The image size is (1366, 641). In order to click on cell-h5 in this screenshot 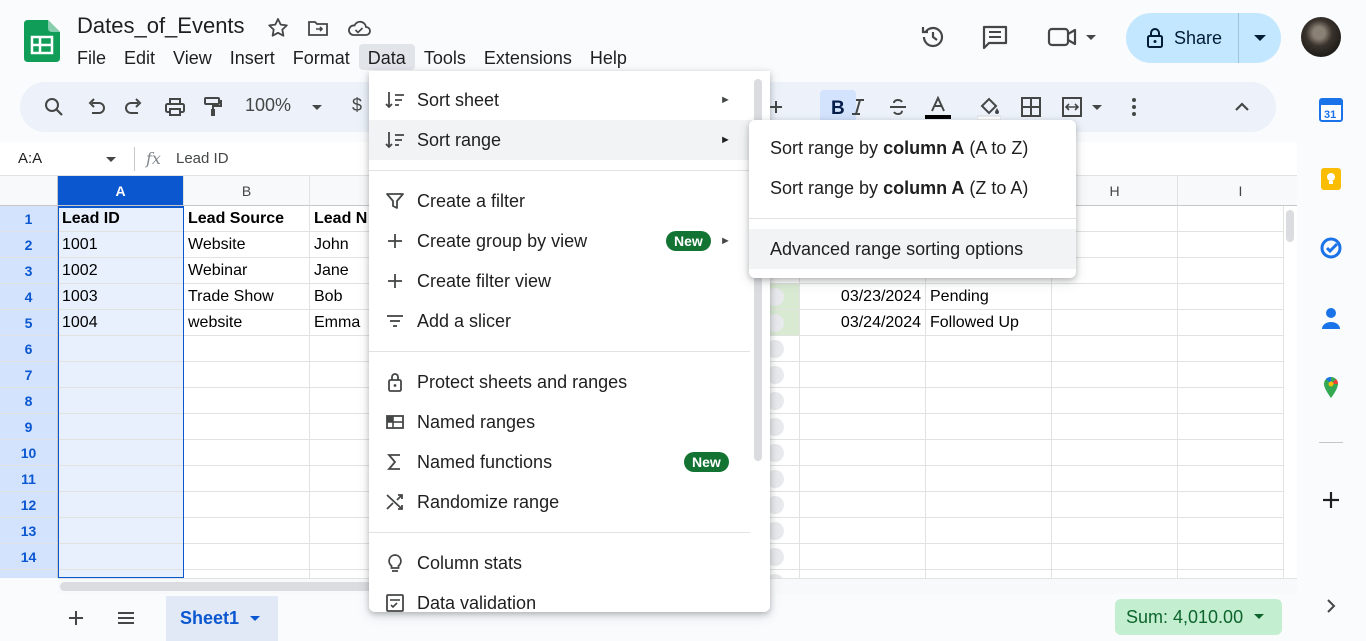, I will do `click(1115, 323)`.